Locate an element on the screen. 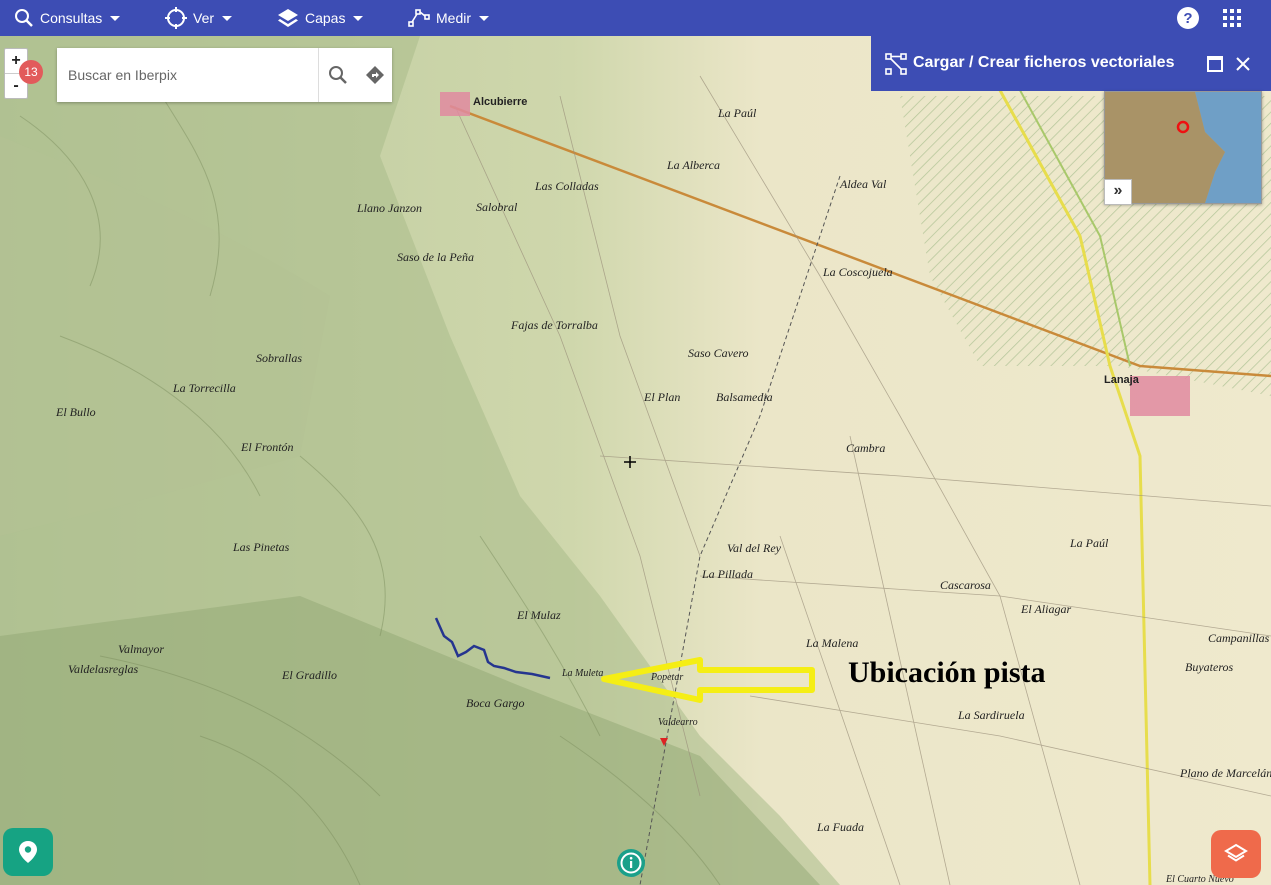 Image resolution: width=1271 pixels, height=885 pixels. vector-panel-header: Cargar / Crear ficheros vectoriales is located at coordinates (1071, 63).